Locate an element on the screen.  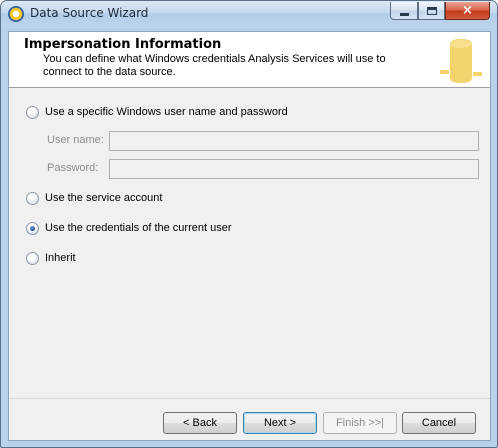
minimize-button is located at coordinates (404, 11).